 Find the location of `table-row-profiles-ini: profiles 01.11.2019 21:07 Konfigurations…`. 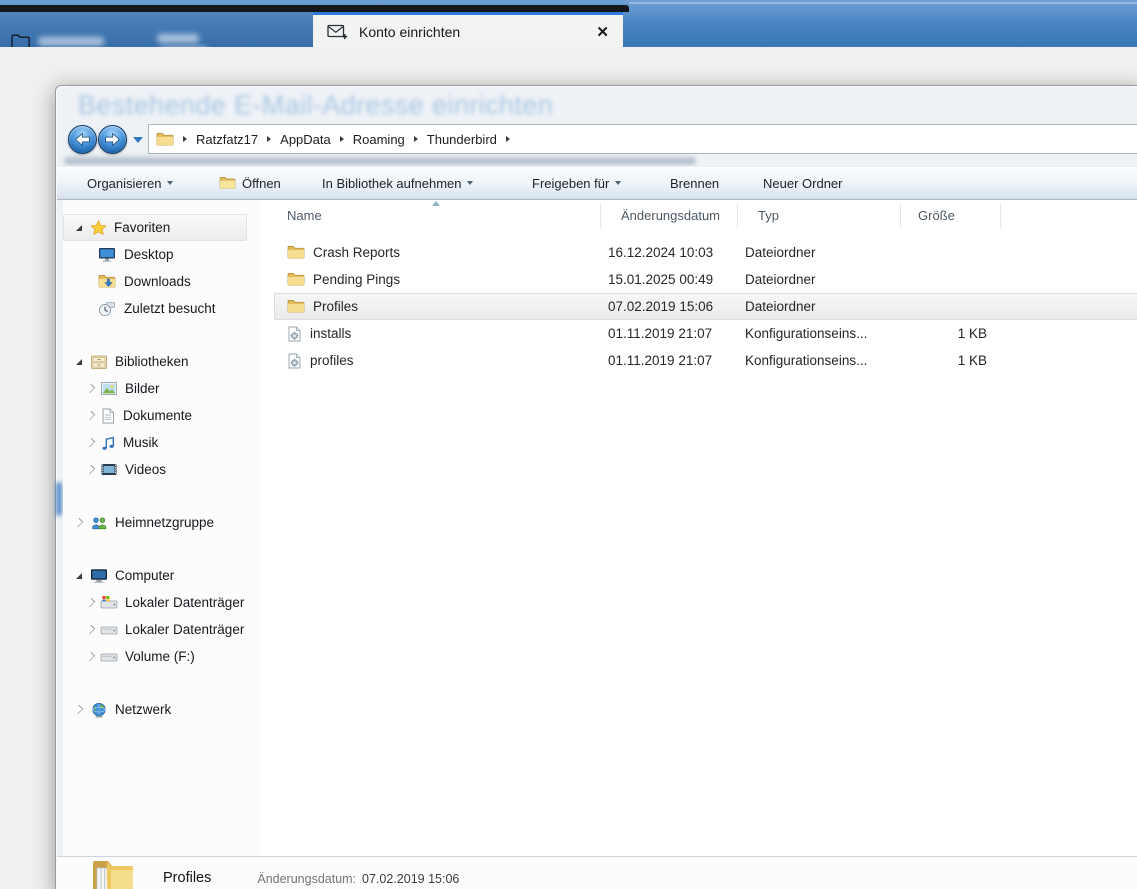

table-row-profiles-ini: profiles 01.11.2019 21:07 Konfigurations… is located at coordinates (705, 360).